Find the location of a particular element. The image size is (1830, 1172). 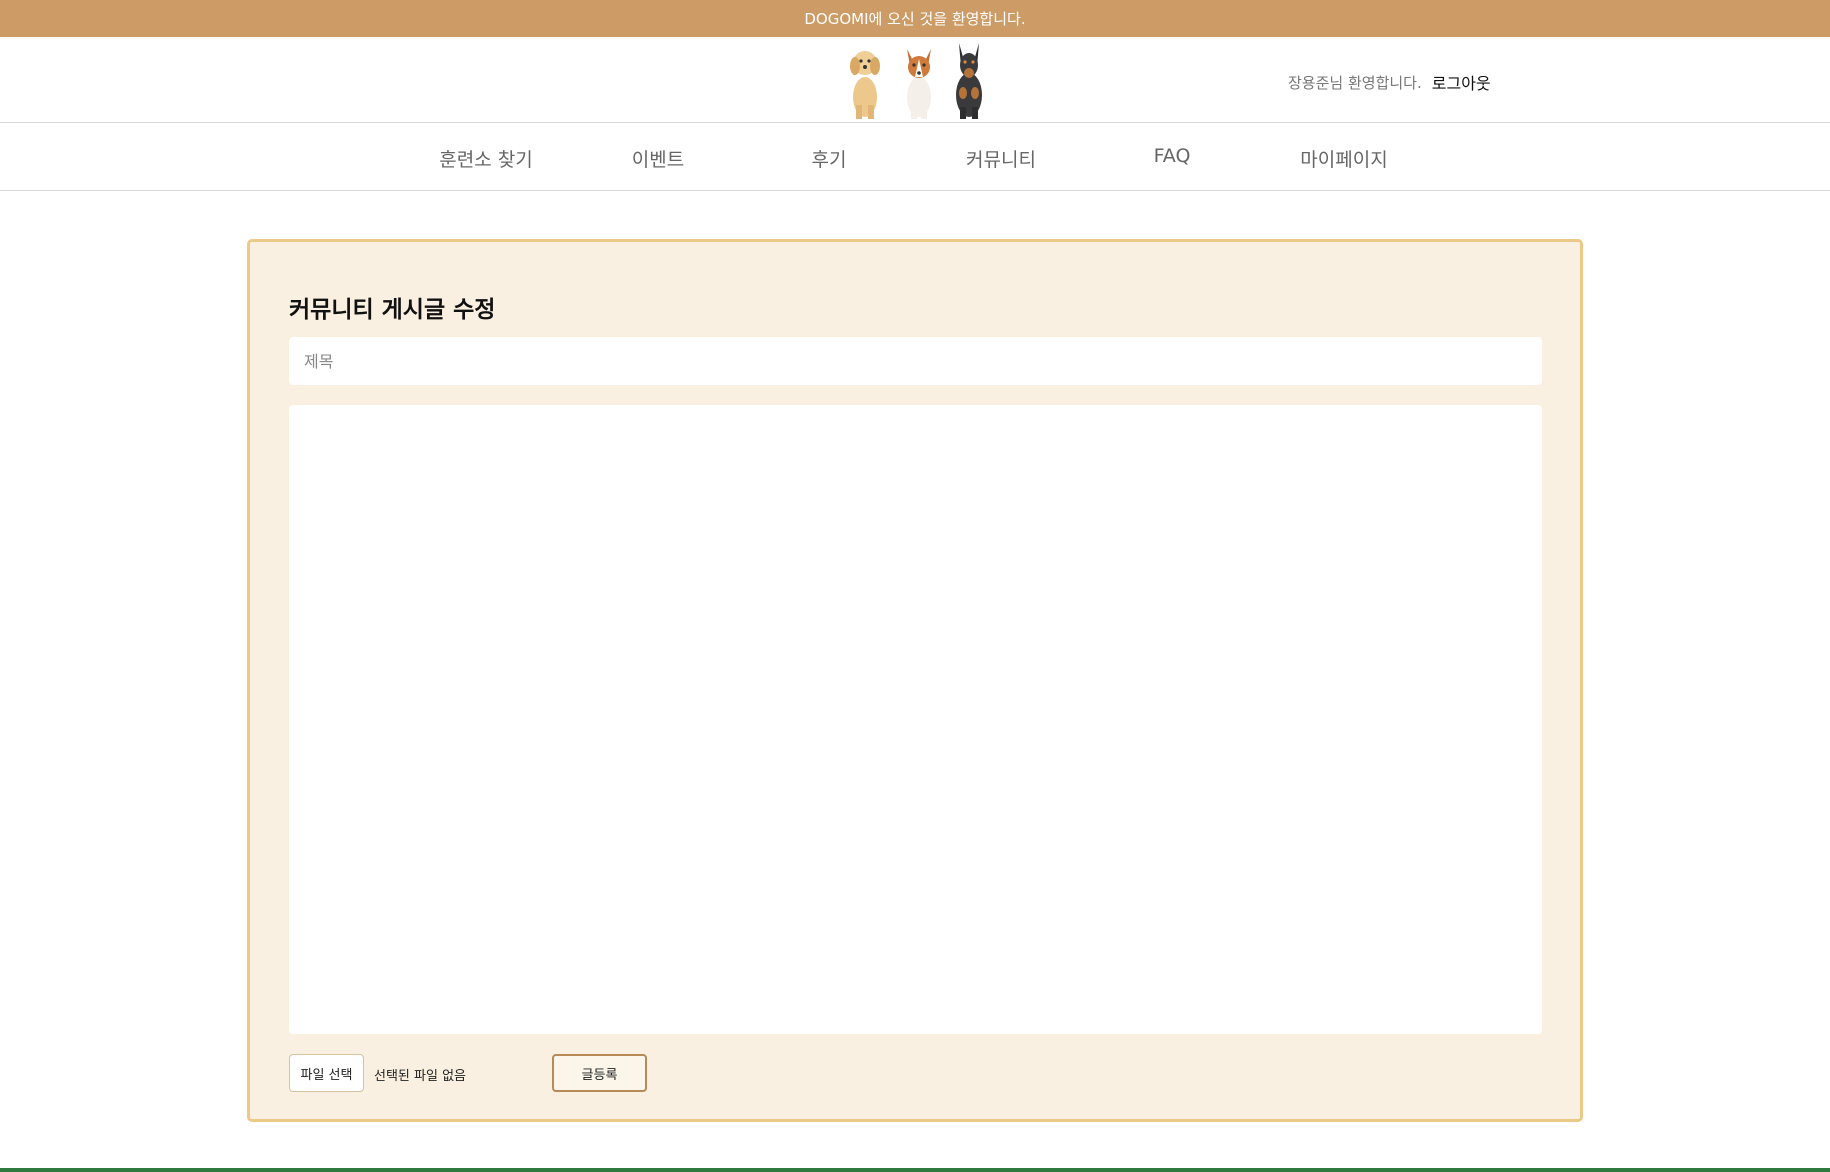

welcome-banner: DOGOMI에 오신 것을 환영합니다. is located at coordinates (915, 18).